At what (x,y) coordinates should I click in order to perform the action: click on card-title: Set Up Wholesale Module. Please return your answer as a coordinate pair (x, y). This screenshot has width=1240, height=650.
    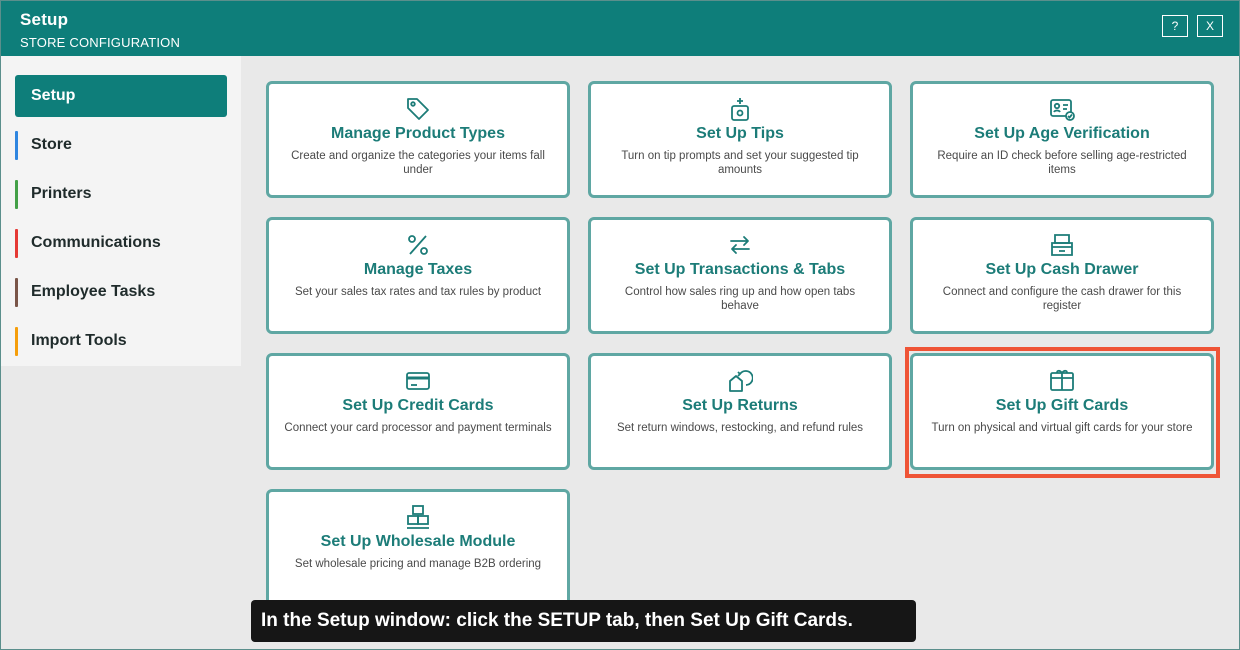
    Looking at the image, I should click on (418, 541).